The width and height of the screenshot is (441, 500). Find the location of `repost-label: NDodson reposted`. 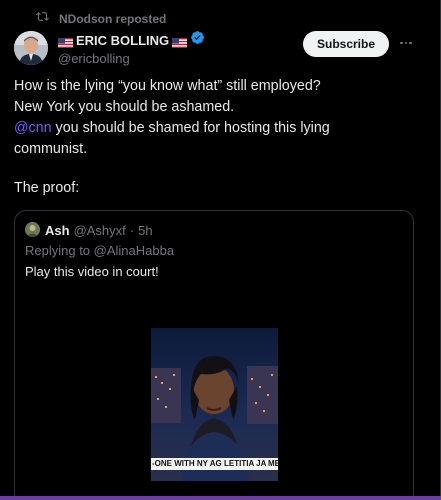

repost-label: NDodson reposted is located at coordinates (112, 19).